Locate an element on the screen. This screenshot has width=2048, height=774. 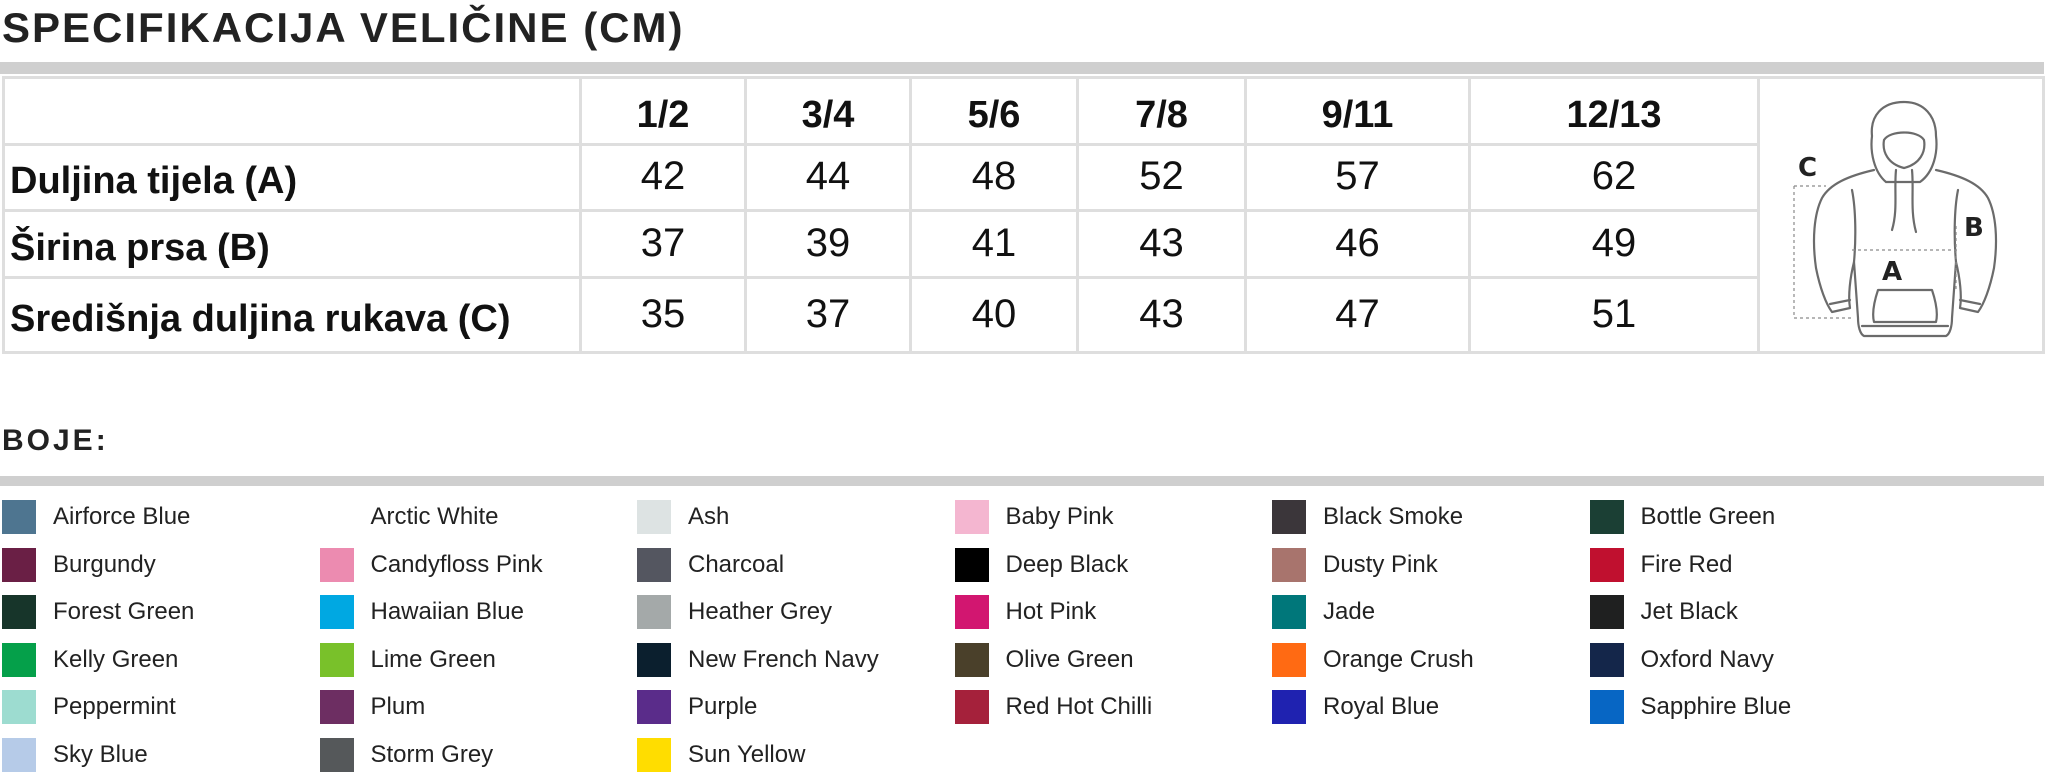
color-name: Sun Yellow is located at coordinates (747, 754).